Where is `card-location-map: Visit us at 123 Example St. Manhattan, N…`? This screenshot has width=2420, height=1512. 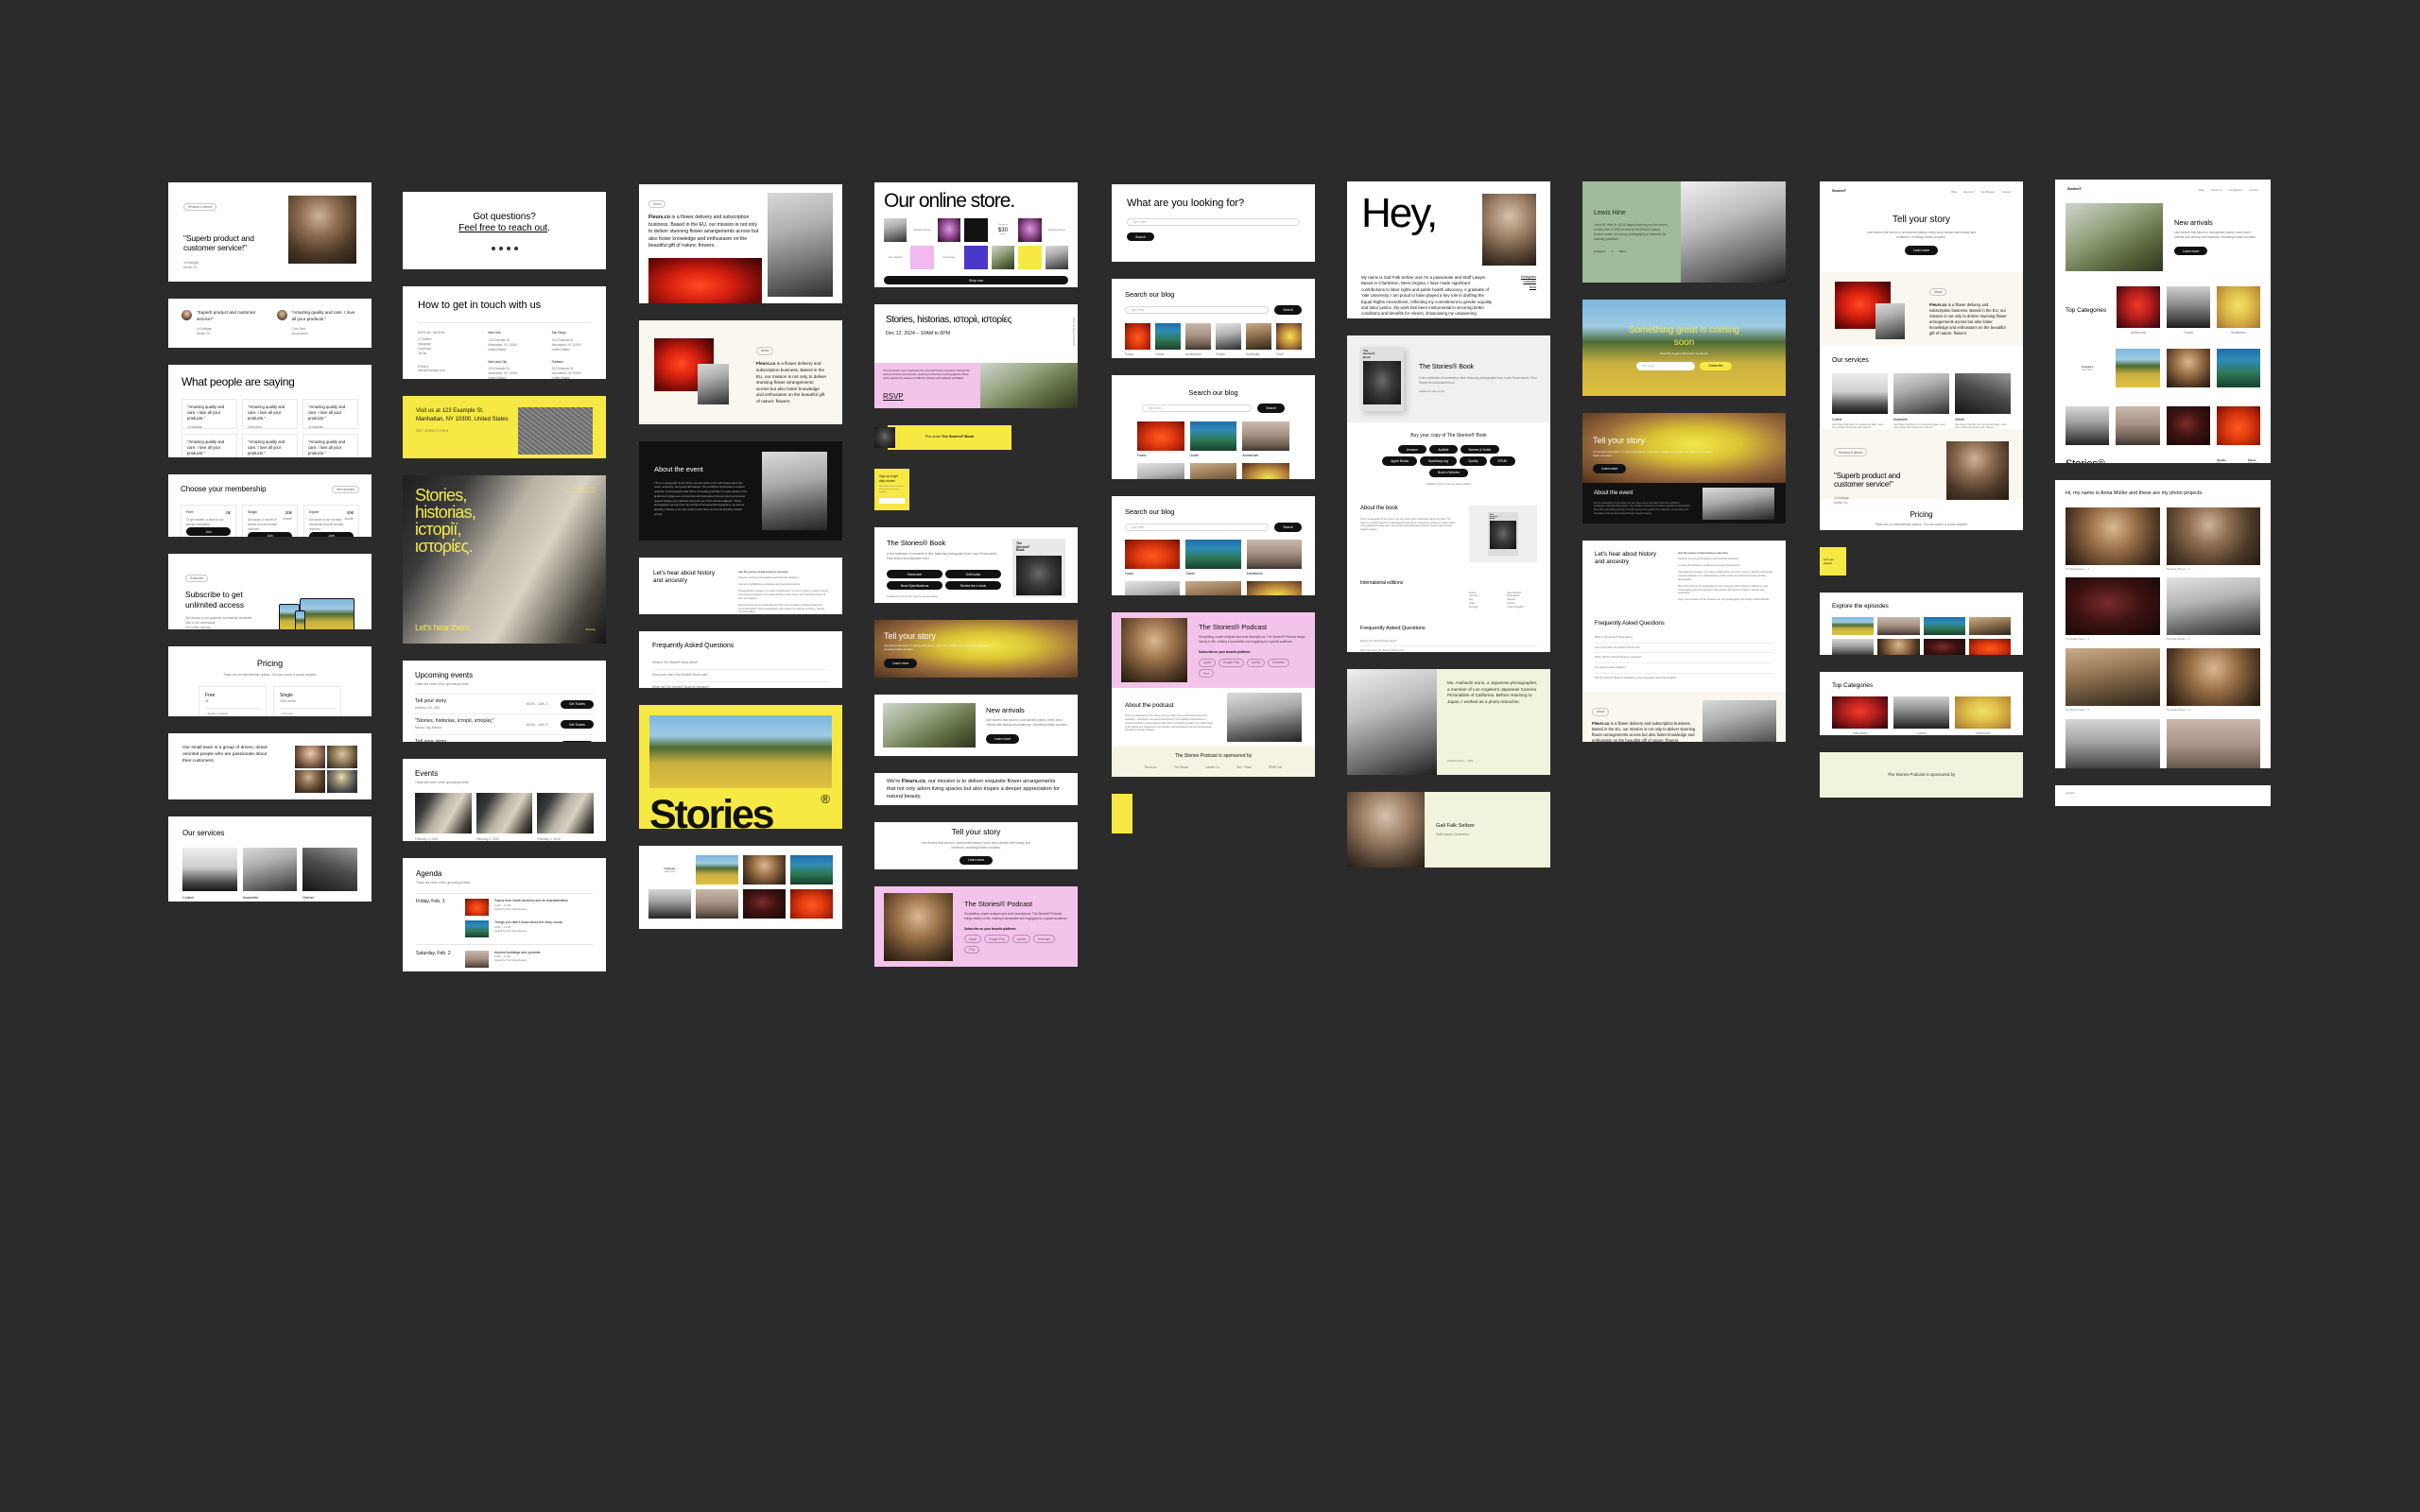 card-location-map: Visit us at 123 Example St. Manhattan, N… is located at coordinates (504, 427).